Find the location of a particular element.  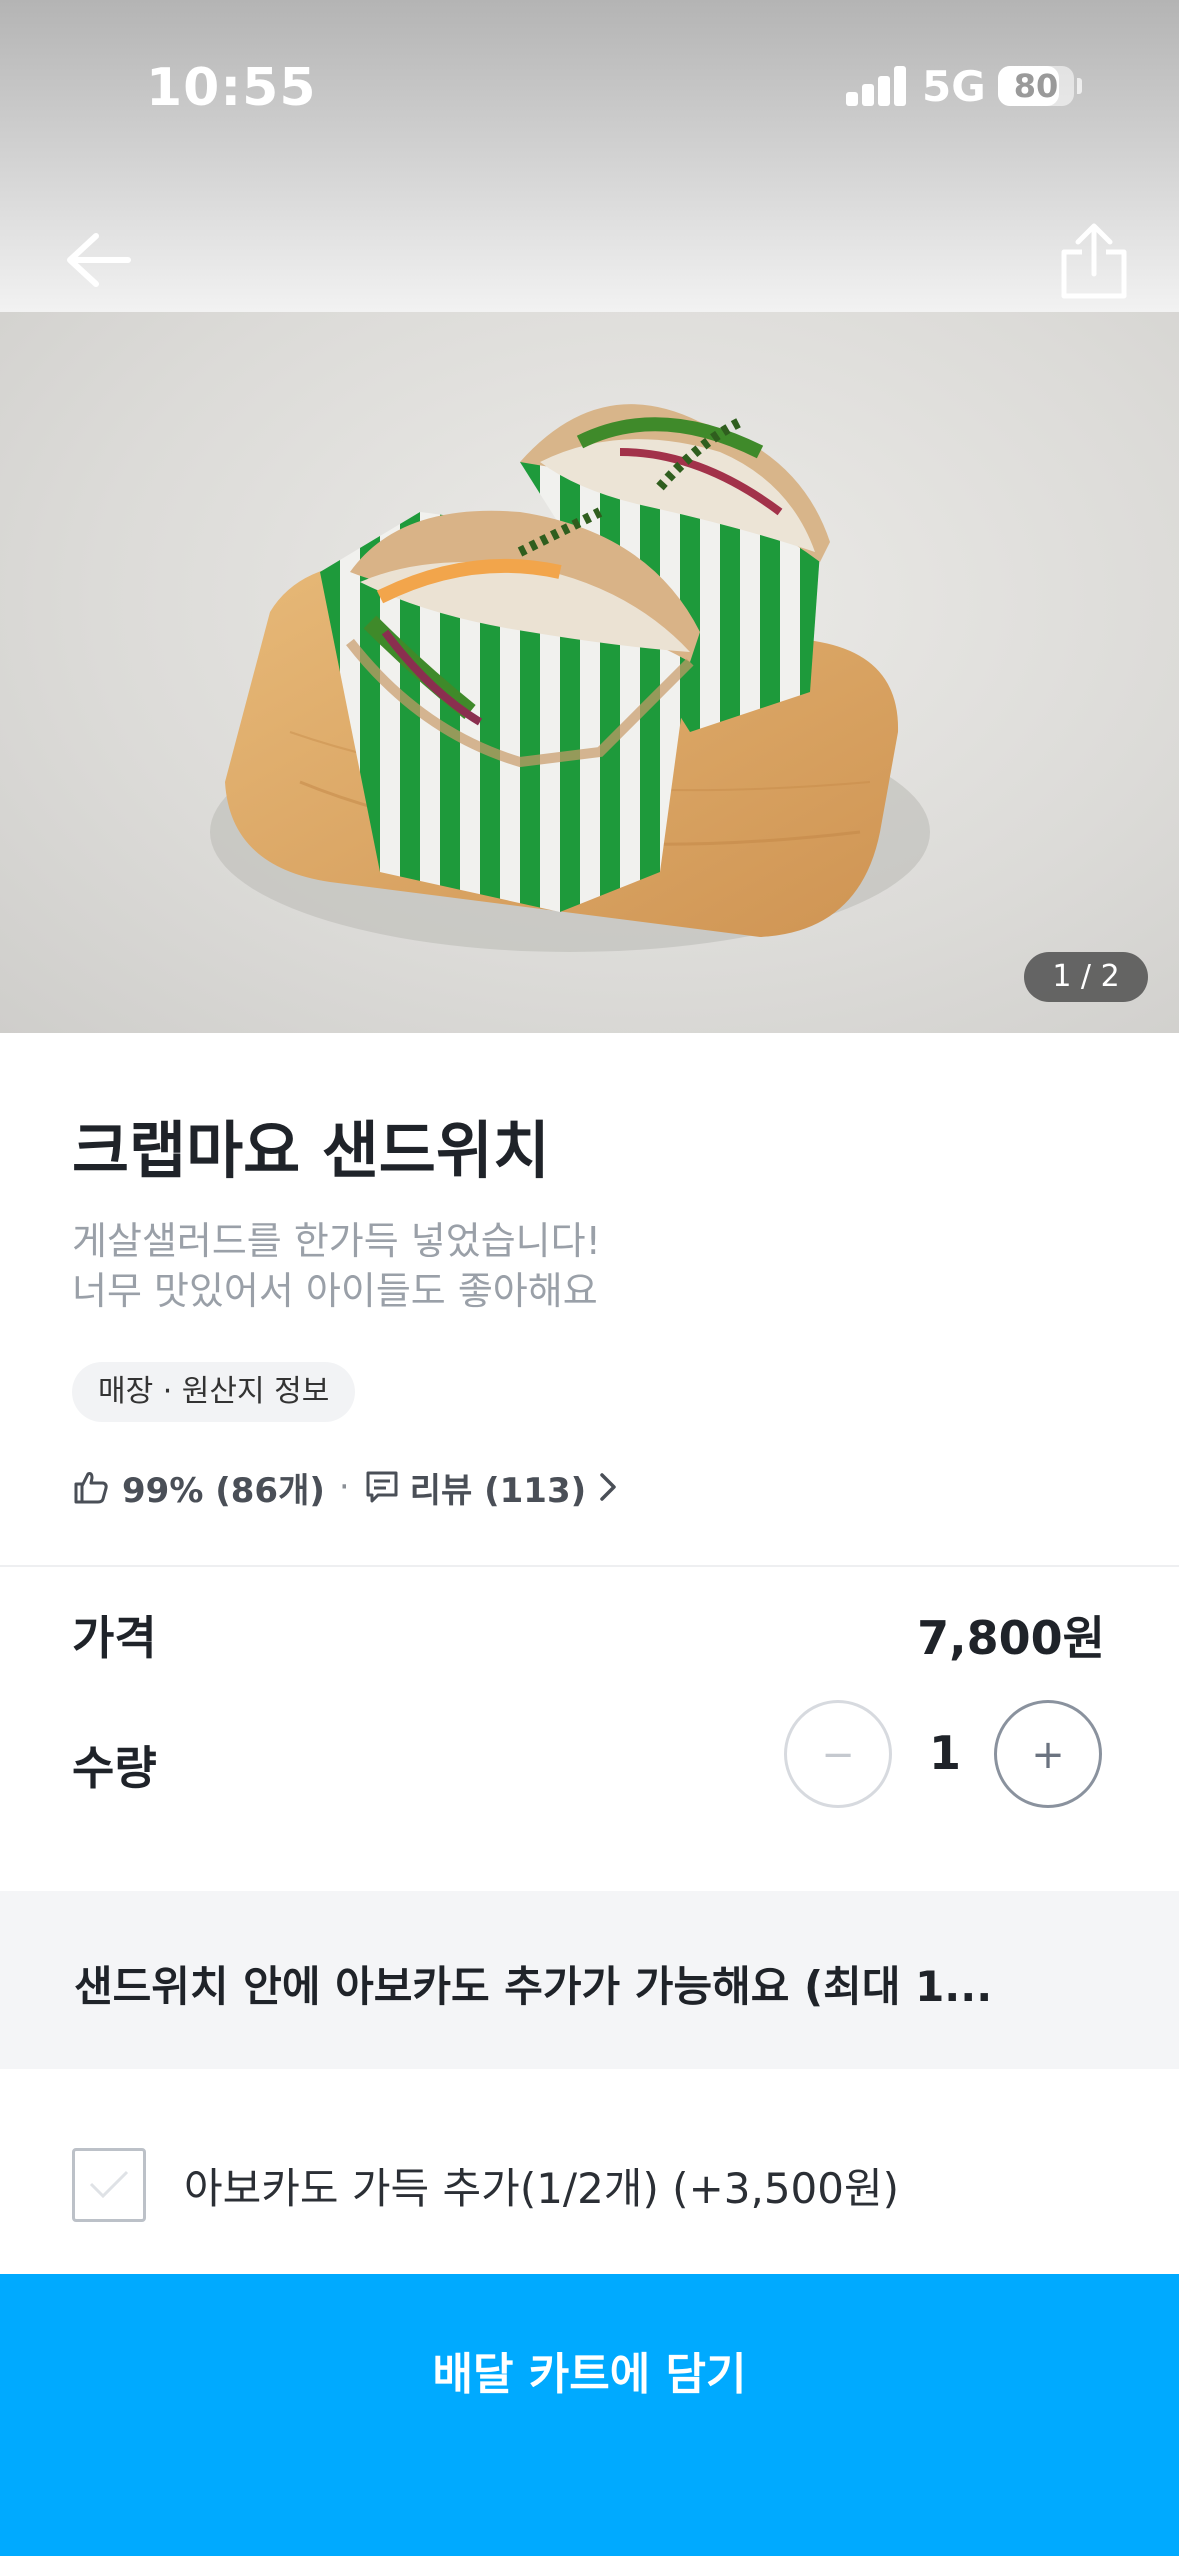

cta-label: 배달 카트에 담기 is located at coordinates (589, 2374).